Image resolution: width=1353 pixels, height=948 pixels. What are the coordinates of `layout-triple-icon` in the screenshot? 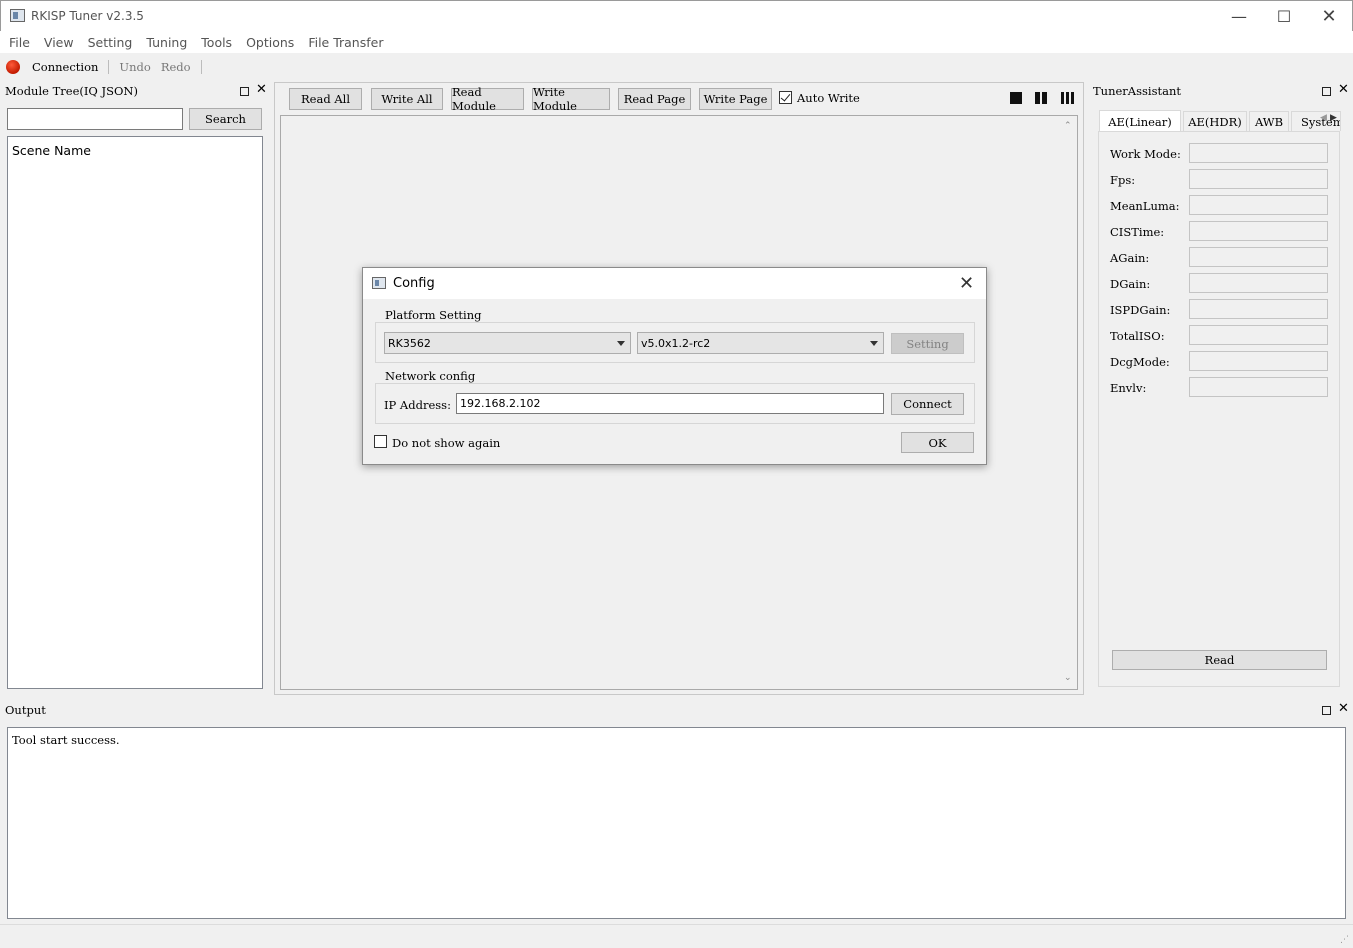 It's located at (1068, 98).